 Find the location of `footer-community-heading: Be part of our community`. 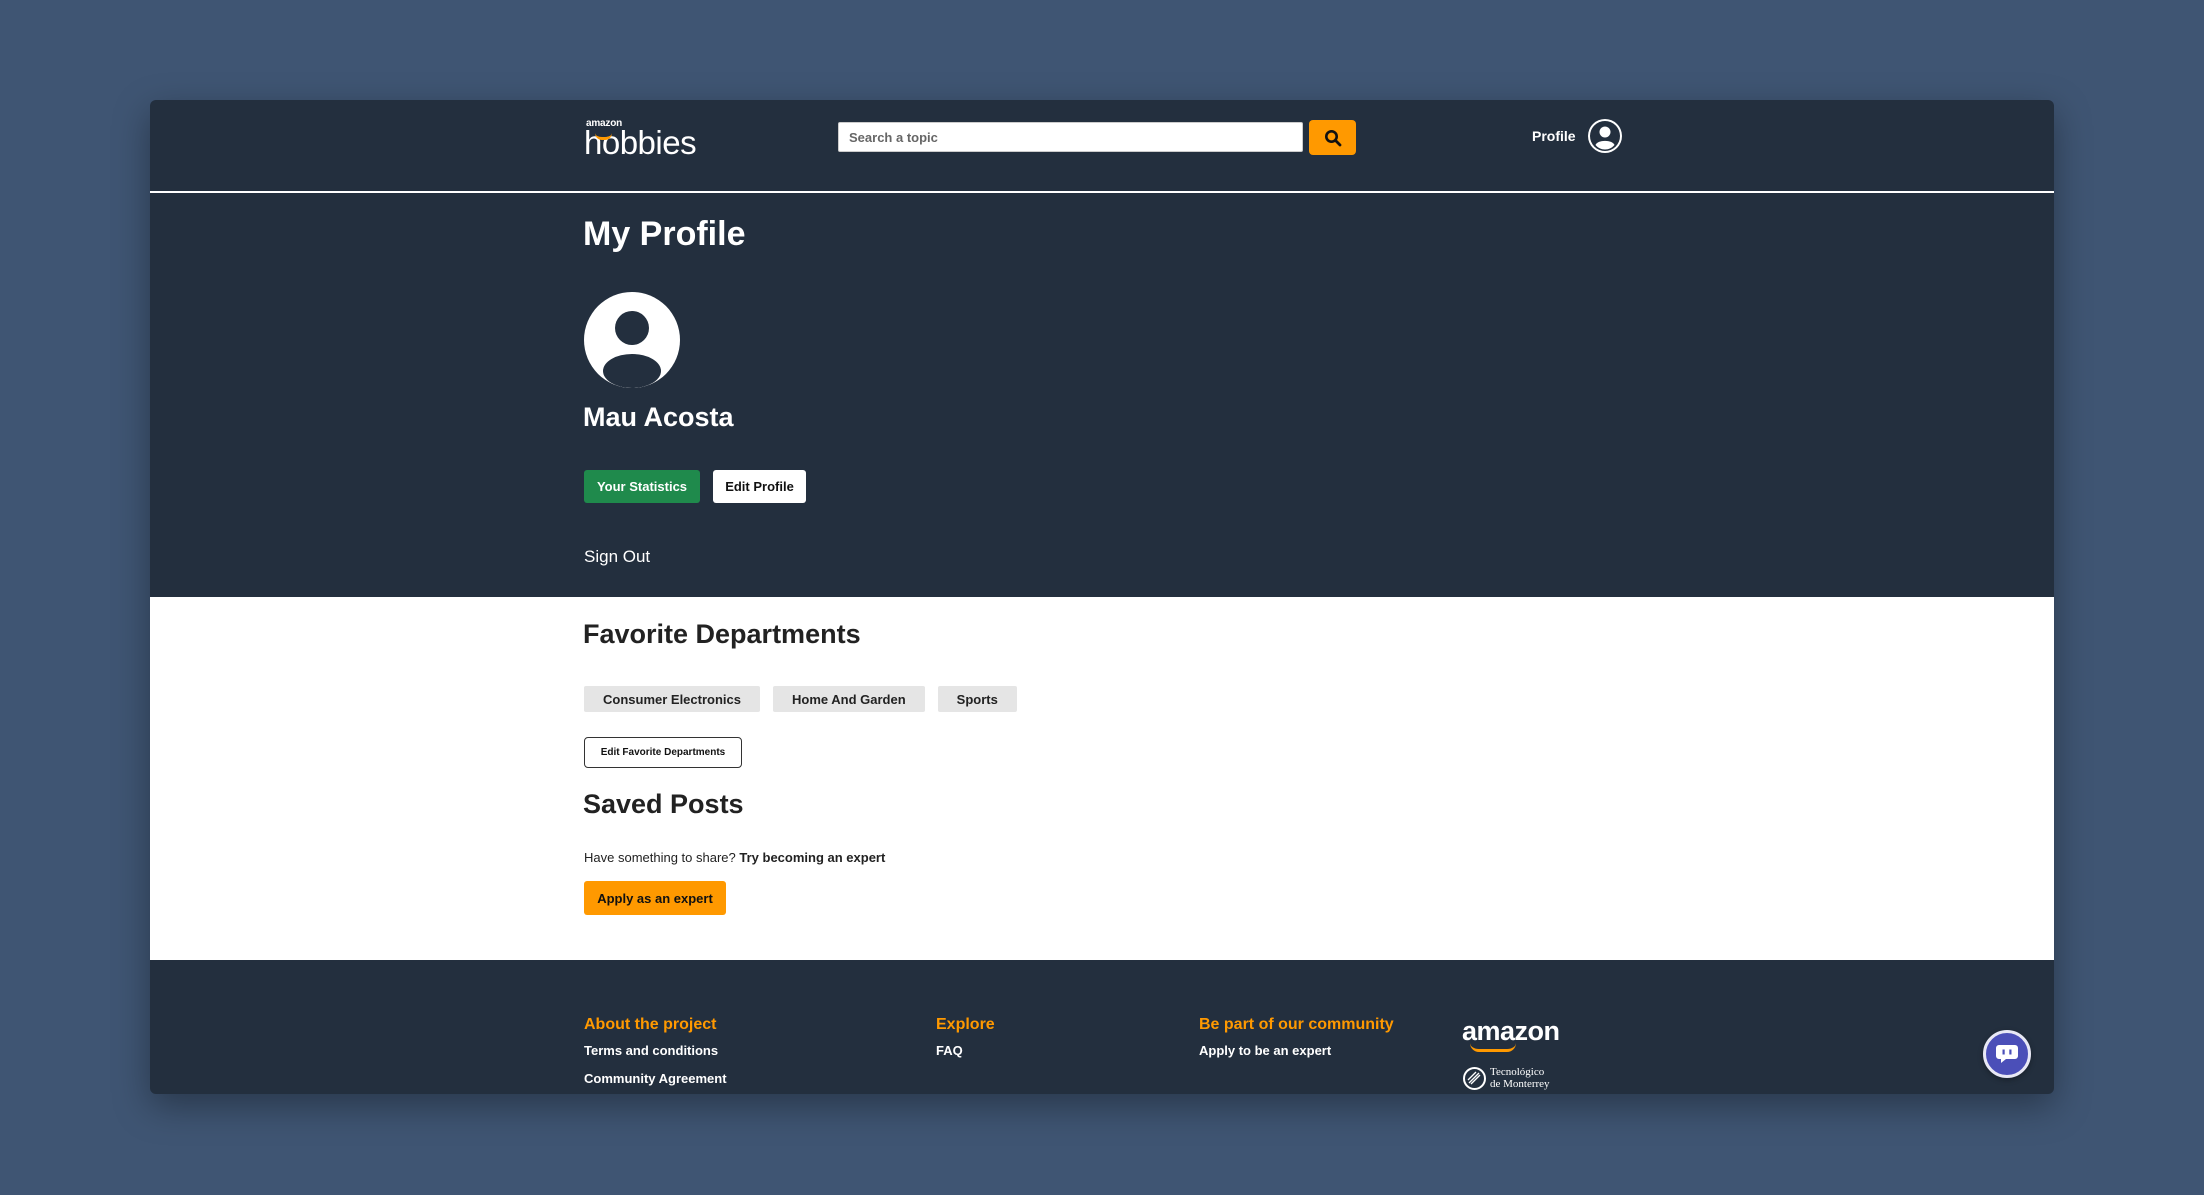

footer-community-heading: Be part of our community is located at coordinates (1296, 1024).